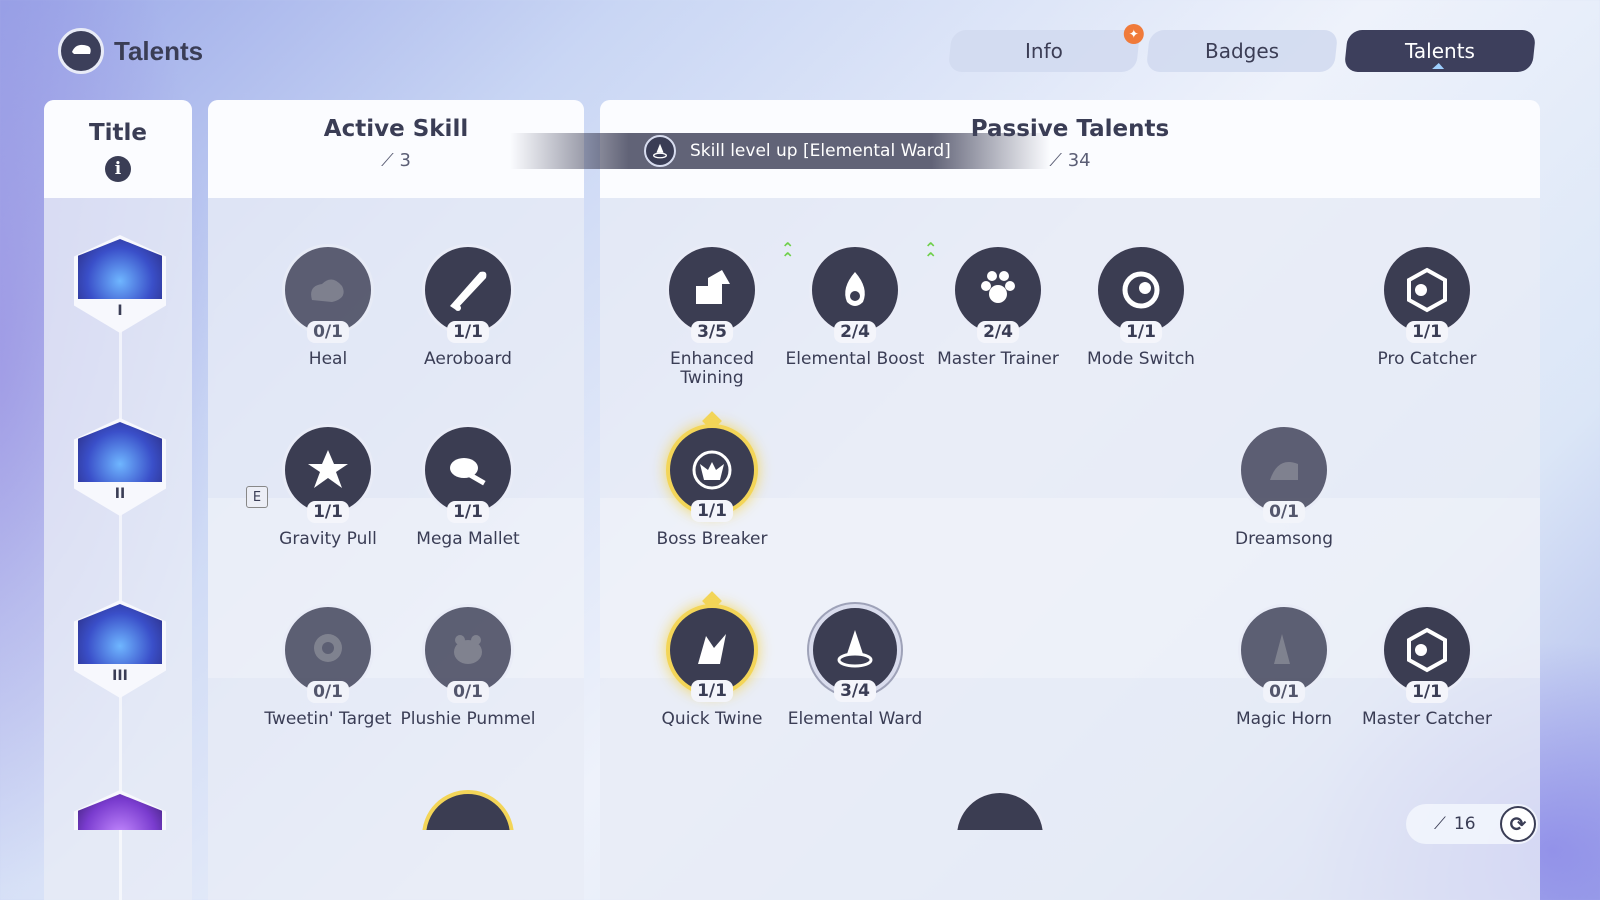 The height and width of the screenshot is (900, 1600). I want to click on active-skill-points-value: 3, so click(405, 160).